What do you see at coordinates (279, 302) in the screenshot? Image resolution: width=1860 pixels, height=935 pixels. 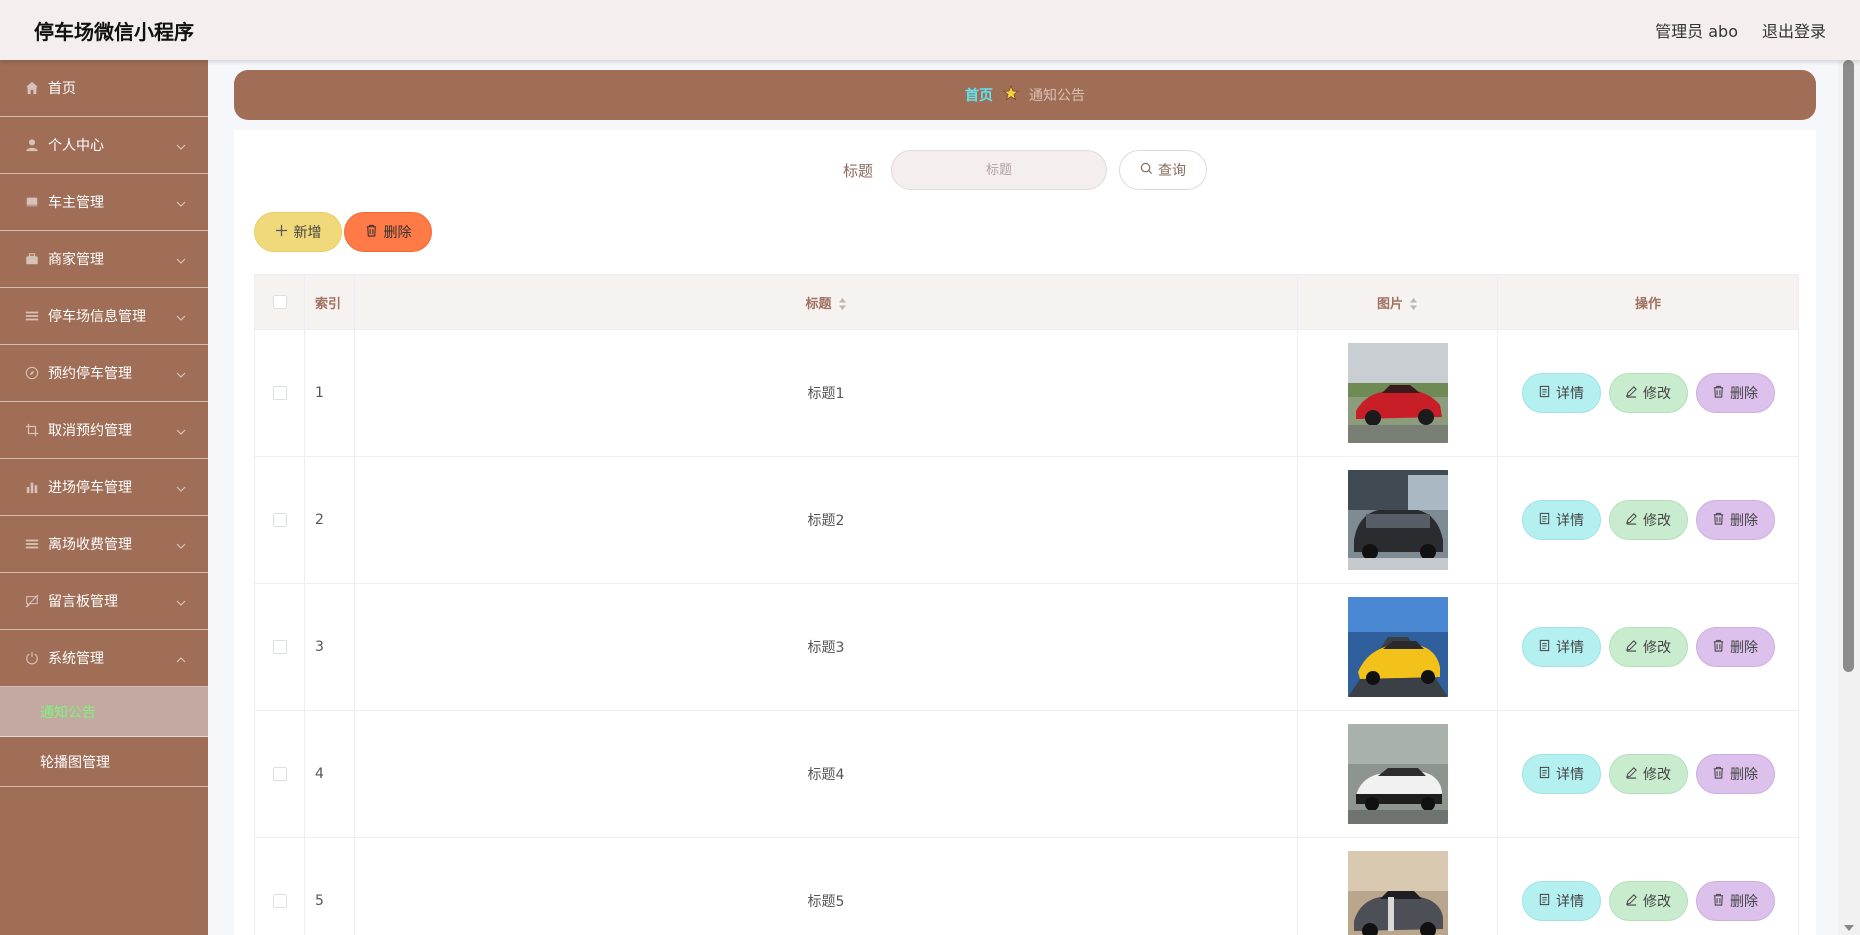 I see `select-all-checkbox` at bounding box center [279, 302].